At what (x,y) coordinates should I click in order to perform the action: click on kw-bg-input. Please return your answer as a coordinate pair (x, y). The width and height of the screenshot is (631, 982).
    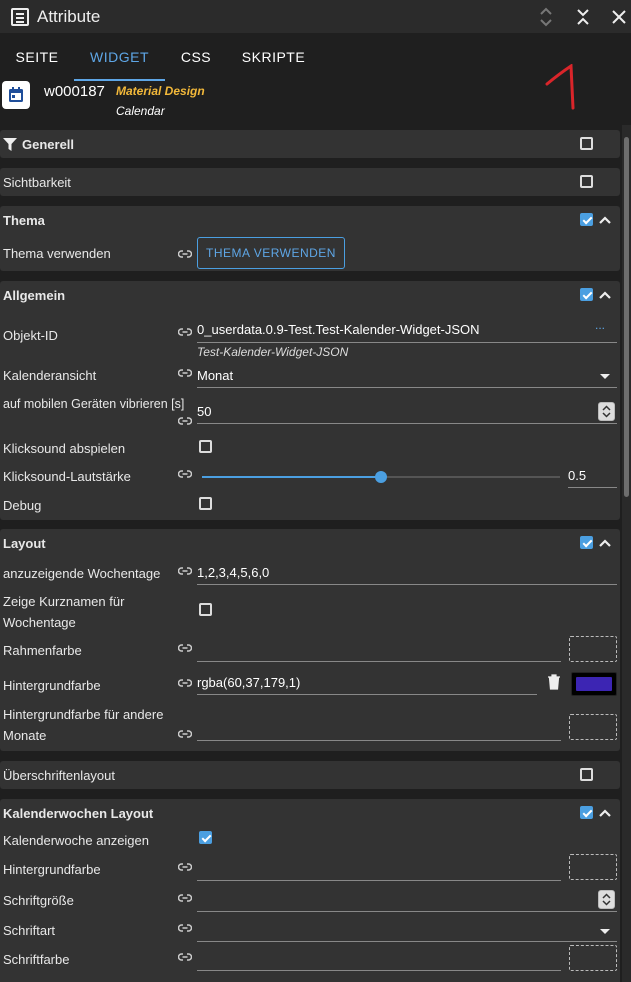
    Looking at the image, I should click on (379, 868).